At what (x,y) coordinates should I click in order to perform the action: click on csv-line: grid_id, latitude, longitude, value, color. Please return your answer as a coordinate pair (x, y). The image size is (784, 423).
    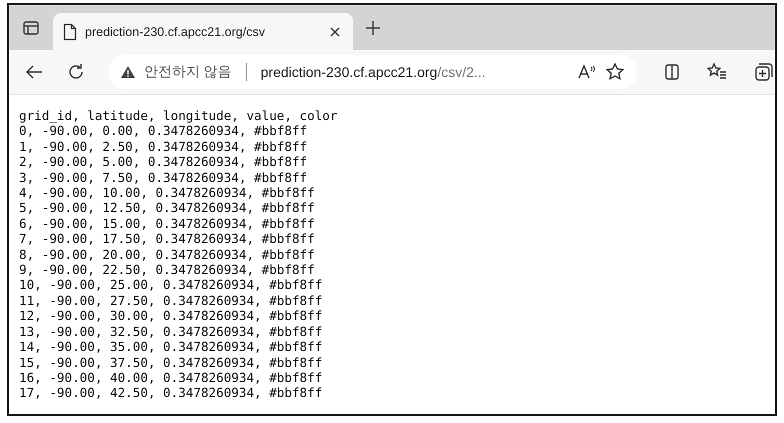
    Looking at the image, I should click on (178, 116).